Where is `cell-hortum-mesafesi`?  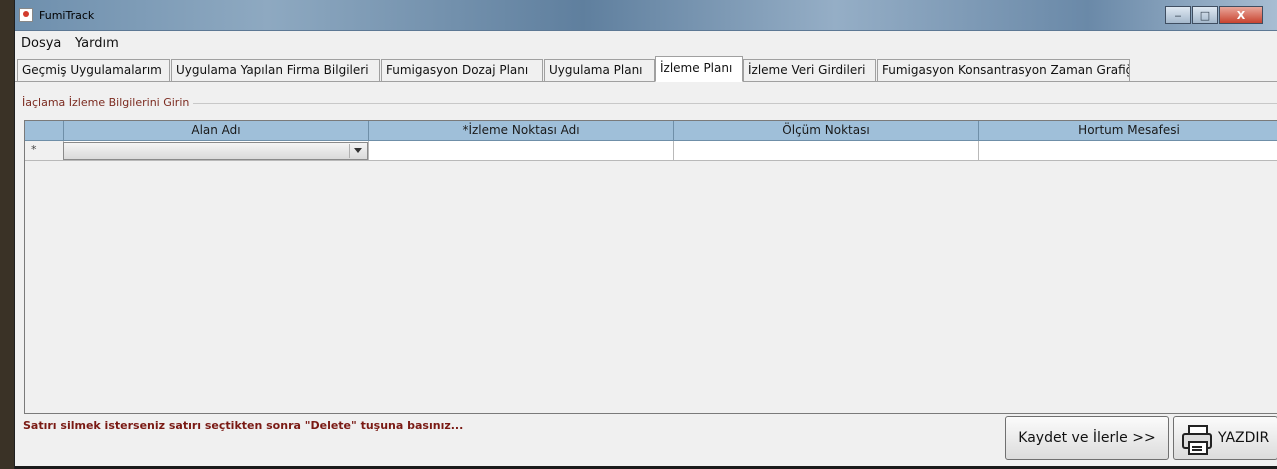
cell-hortum-mesafesi is located at coordinates (1127, 151).